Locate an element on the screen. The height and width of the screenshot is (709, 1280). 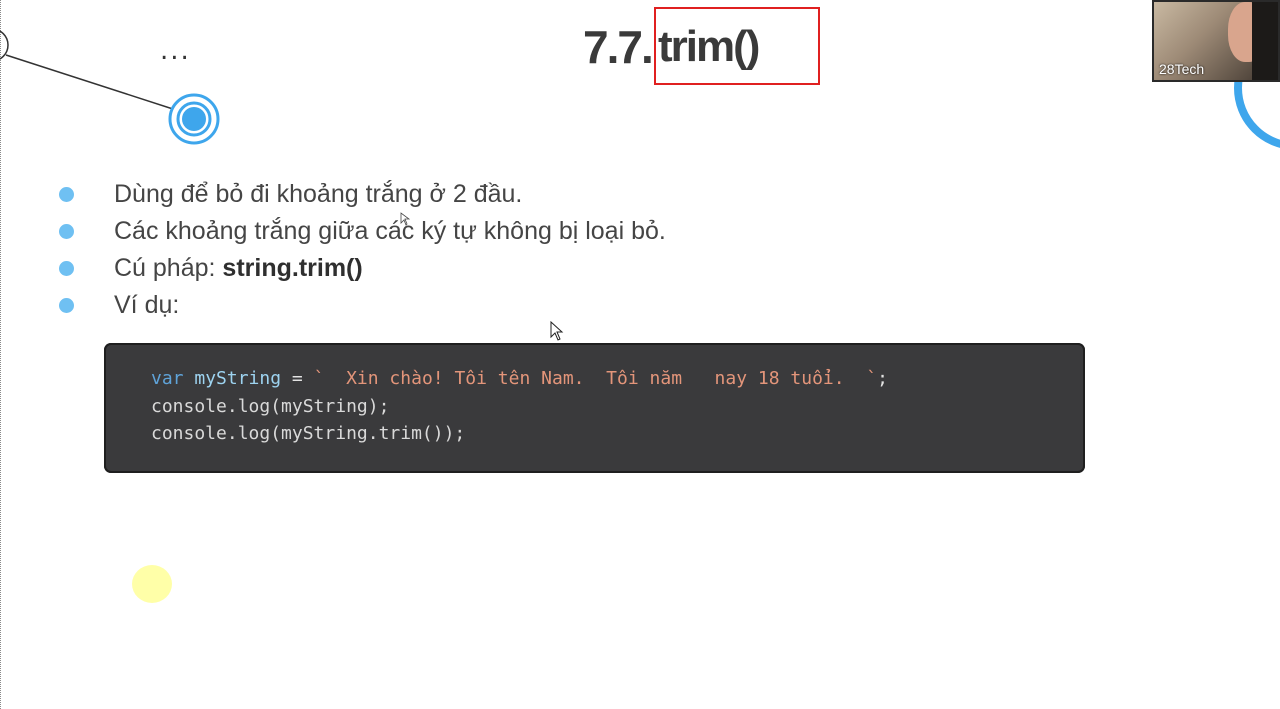
bullet-item: Dùng để bỏ đi khoảng trắng ở 2 đầu. is located at coordinates (362, 194).